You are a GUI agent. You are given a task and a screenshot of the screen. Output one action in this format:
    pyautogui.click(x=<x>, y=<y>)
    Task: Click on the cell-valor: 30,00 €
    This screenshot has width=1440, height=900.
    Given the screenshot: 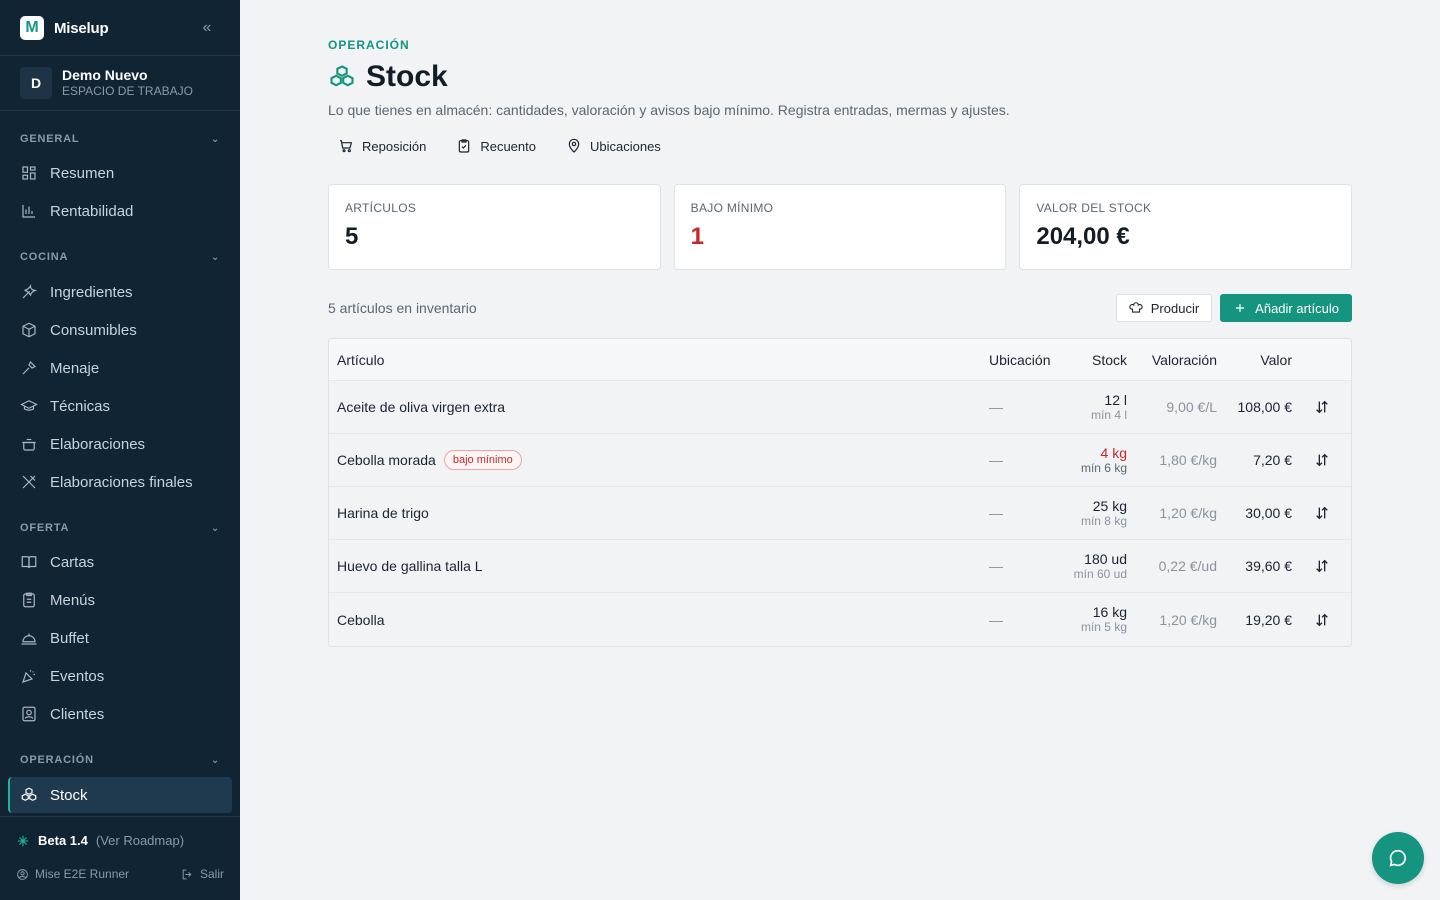 What is the action you would take?
    pyautogui.click(x=1268, y=513)
    